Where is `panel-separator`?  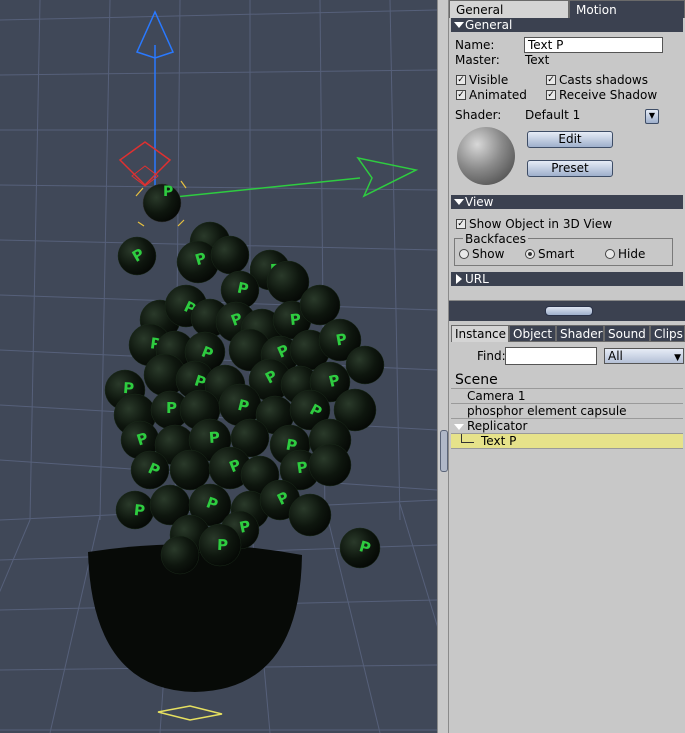 panel-separator is located at coordinates (567, 294).